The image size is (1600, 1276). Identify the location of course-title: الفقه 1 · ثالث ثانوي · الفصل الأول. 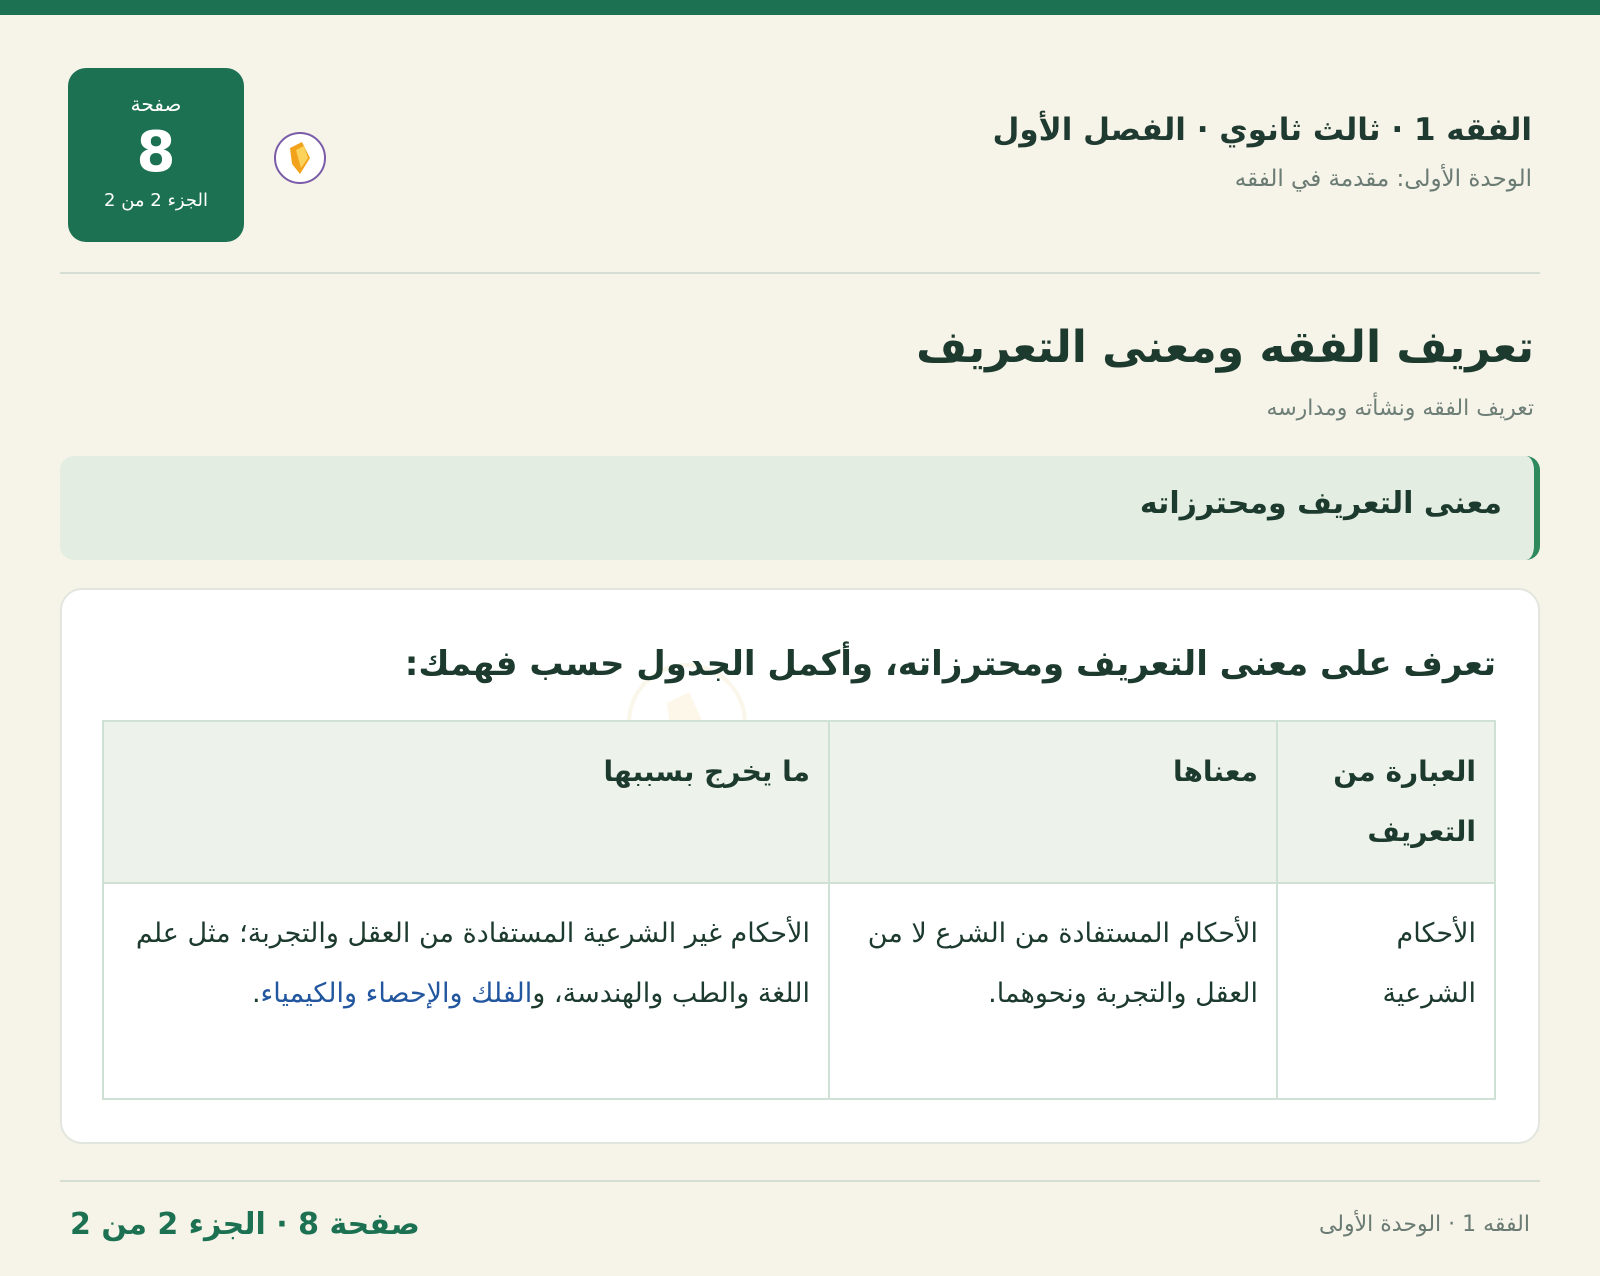
(1262, 130).